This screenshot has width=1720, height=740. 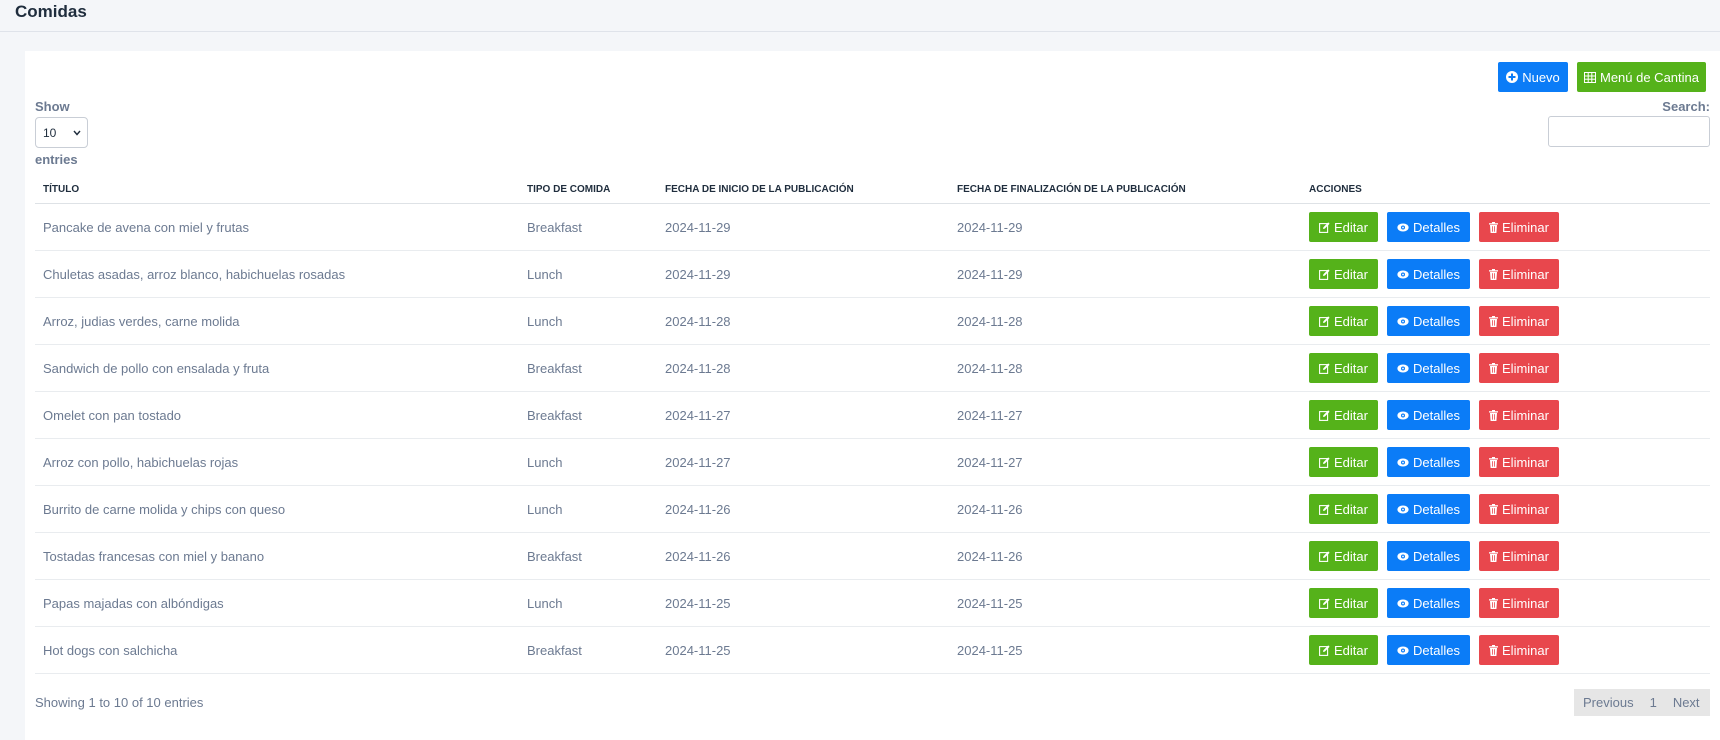 I want to click on search-input, so click(x=1629, y=131).